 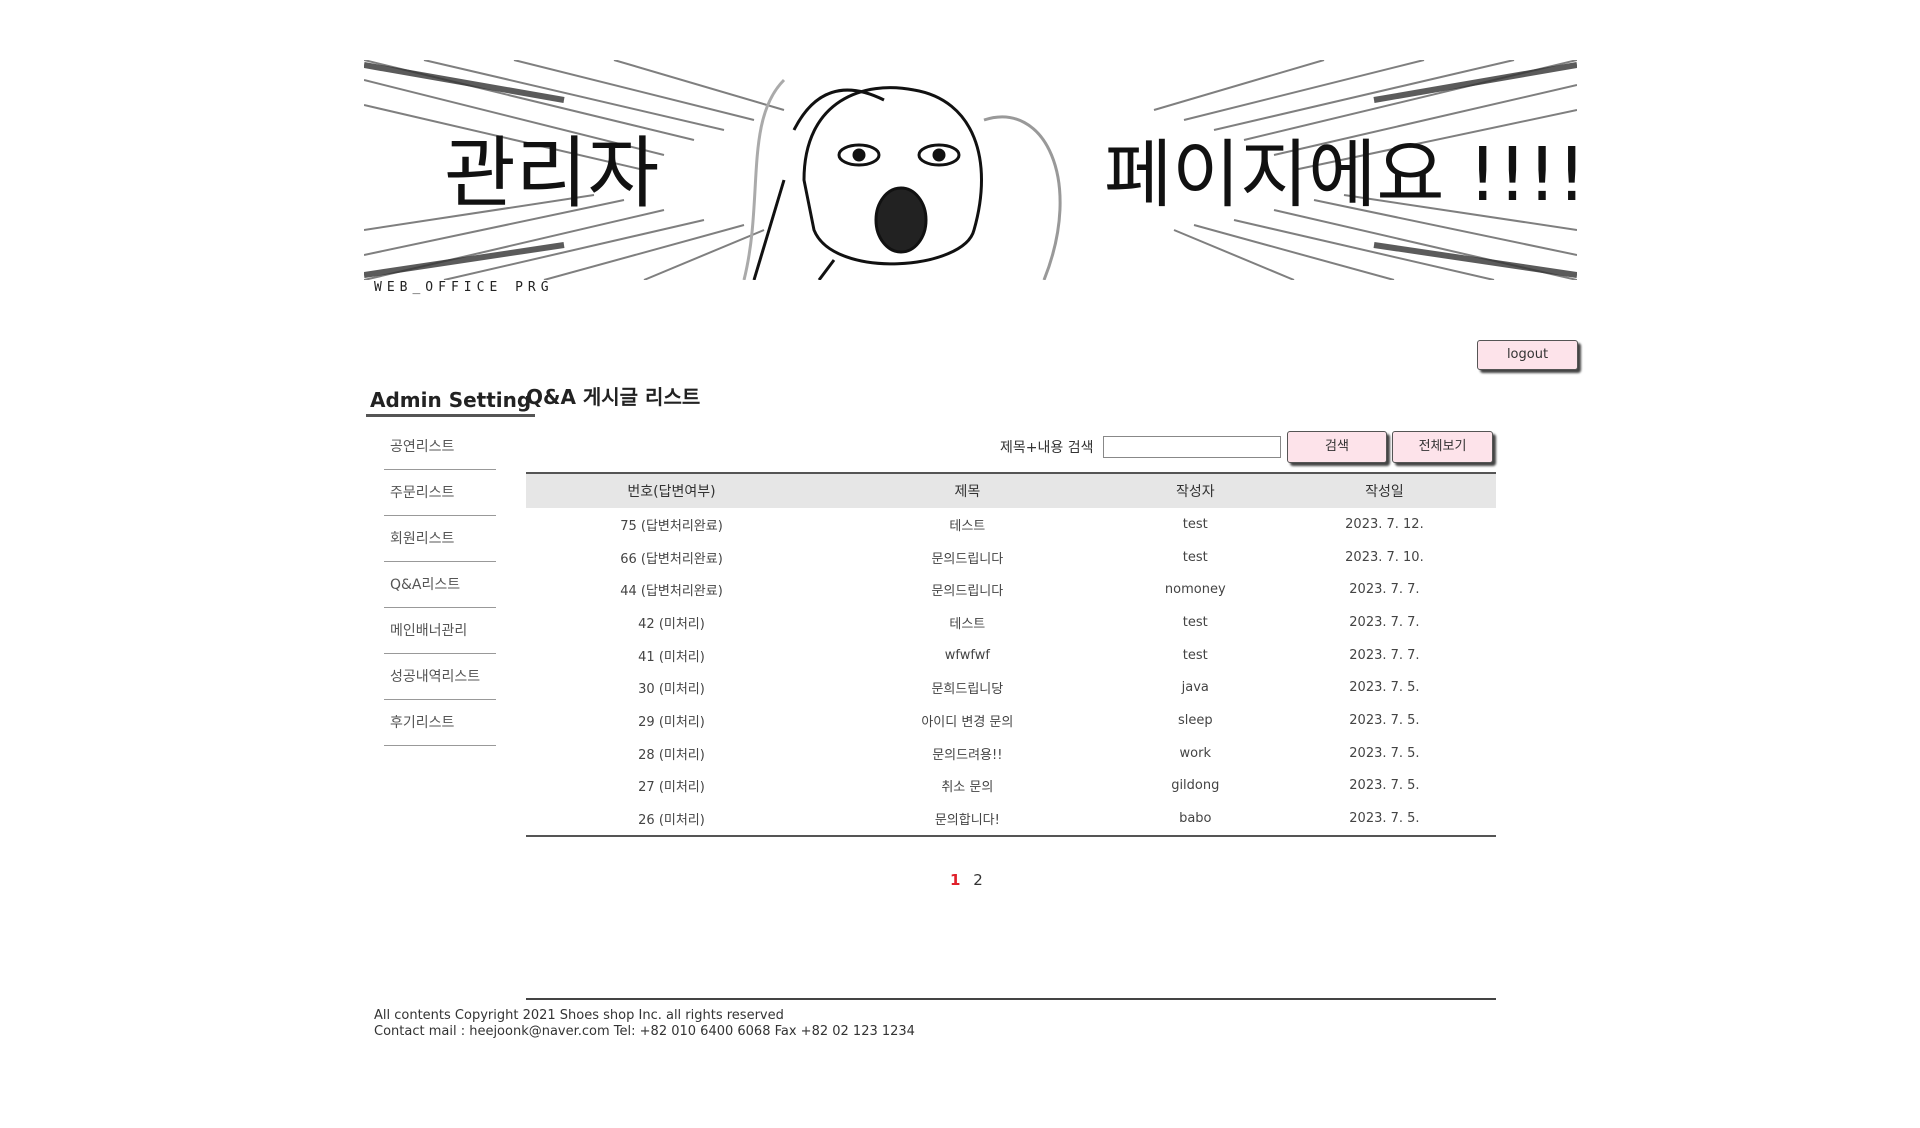 What do you see at coordinates (967, 655) in the screenshot?
I see `cell-title-link: wfwfwf` at bounding box center [967, 655].